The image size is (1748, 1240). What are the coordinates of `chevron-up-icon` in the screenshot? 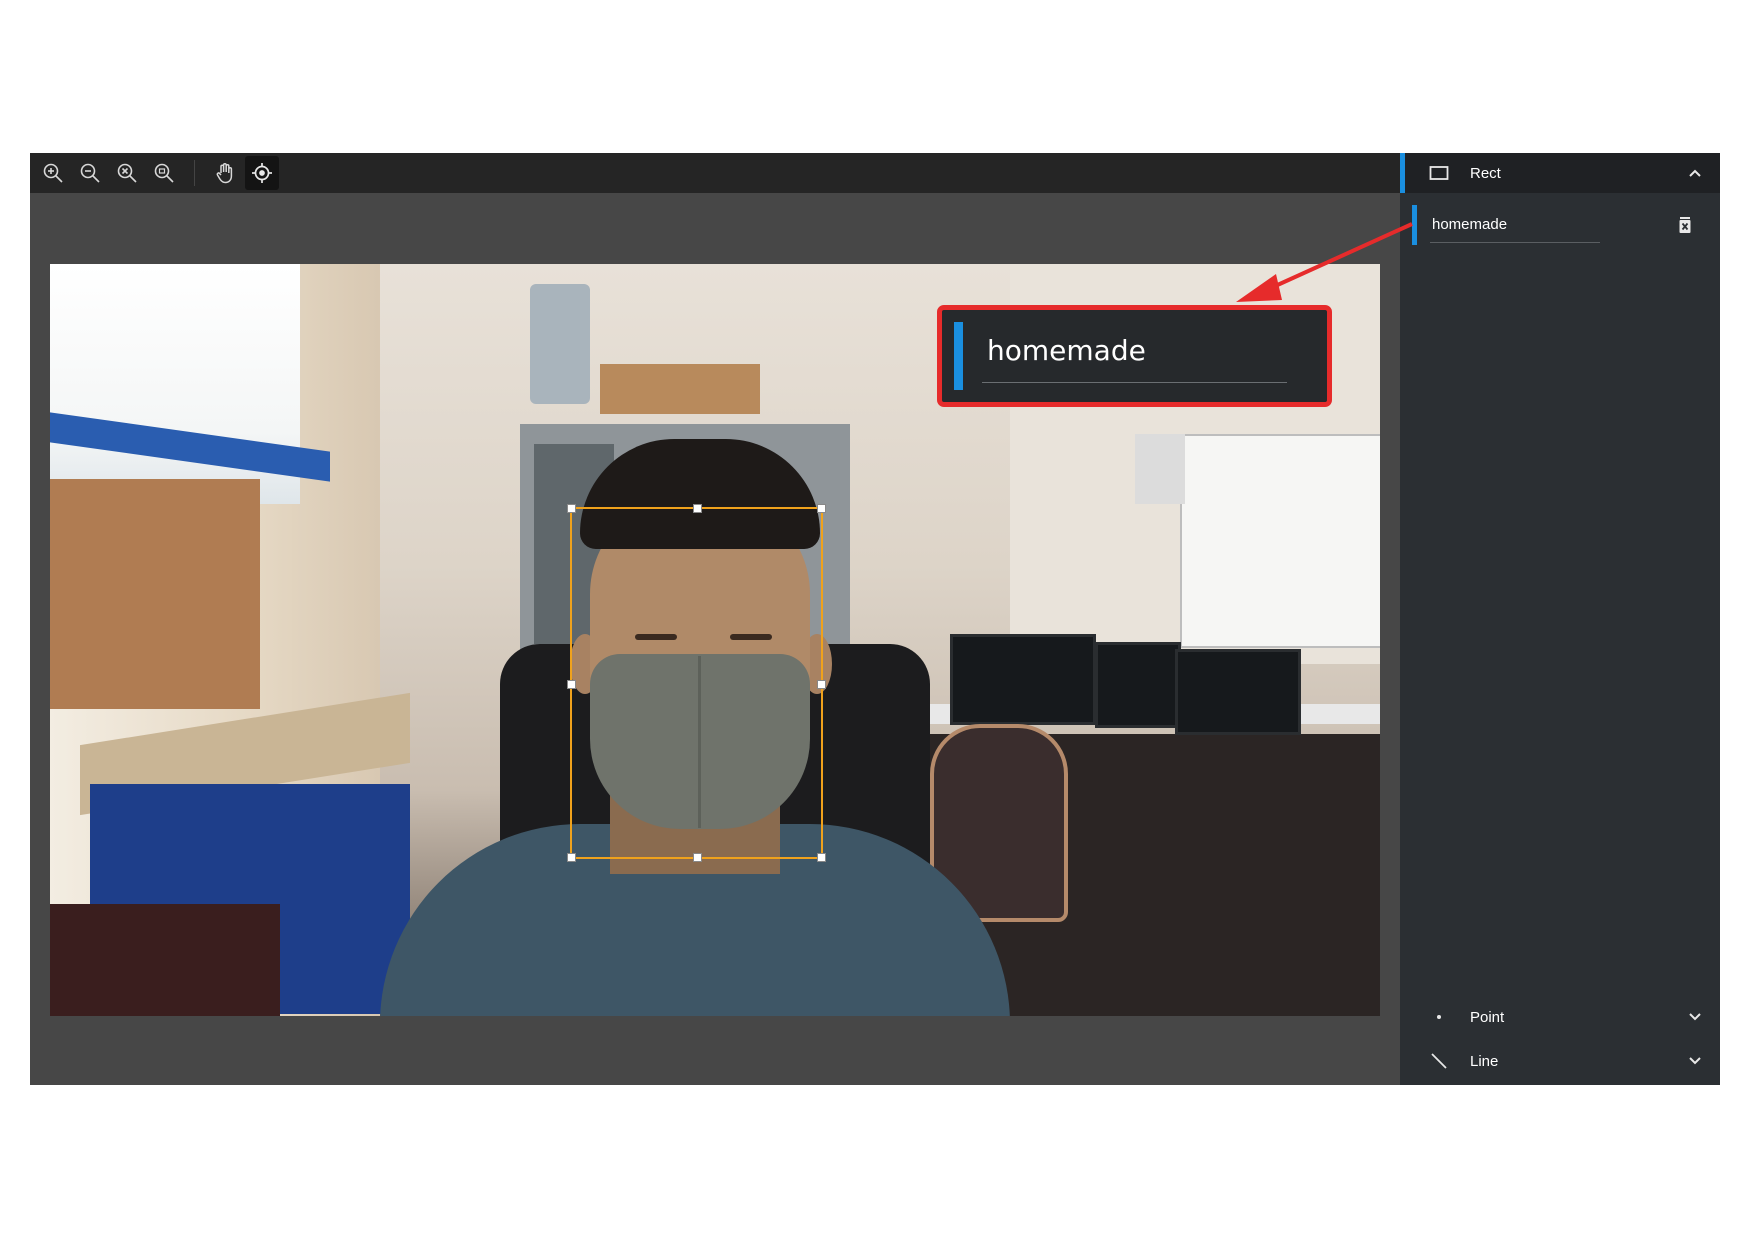 It's located at (1695, 173).